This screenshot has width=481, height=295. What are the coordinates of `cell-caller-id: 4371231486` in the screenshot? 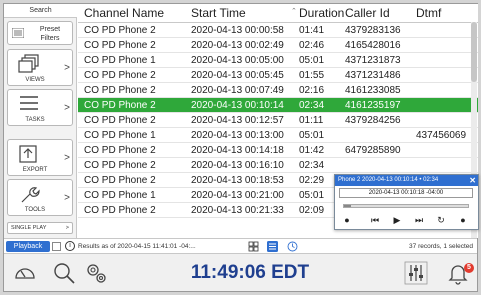 It's located at (373, 75).